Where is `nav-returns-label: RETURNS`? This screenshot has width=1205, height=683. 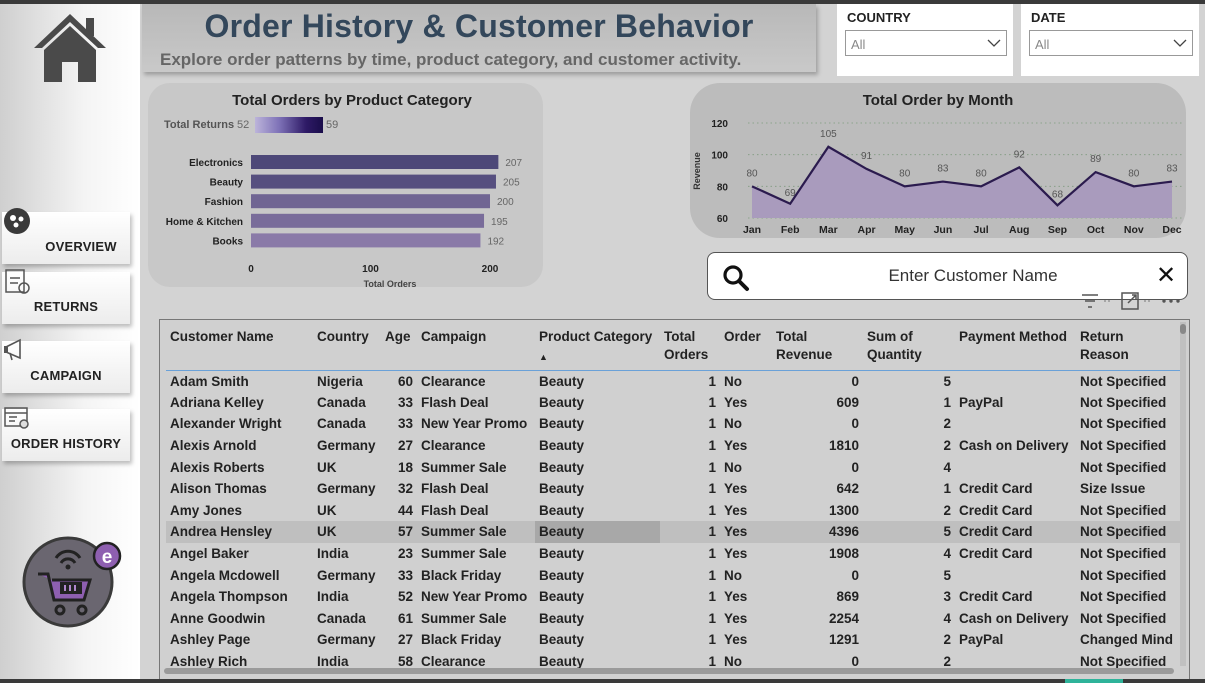
nav-returns-label: RETURNS is located at coordinates (66, 306).